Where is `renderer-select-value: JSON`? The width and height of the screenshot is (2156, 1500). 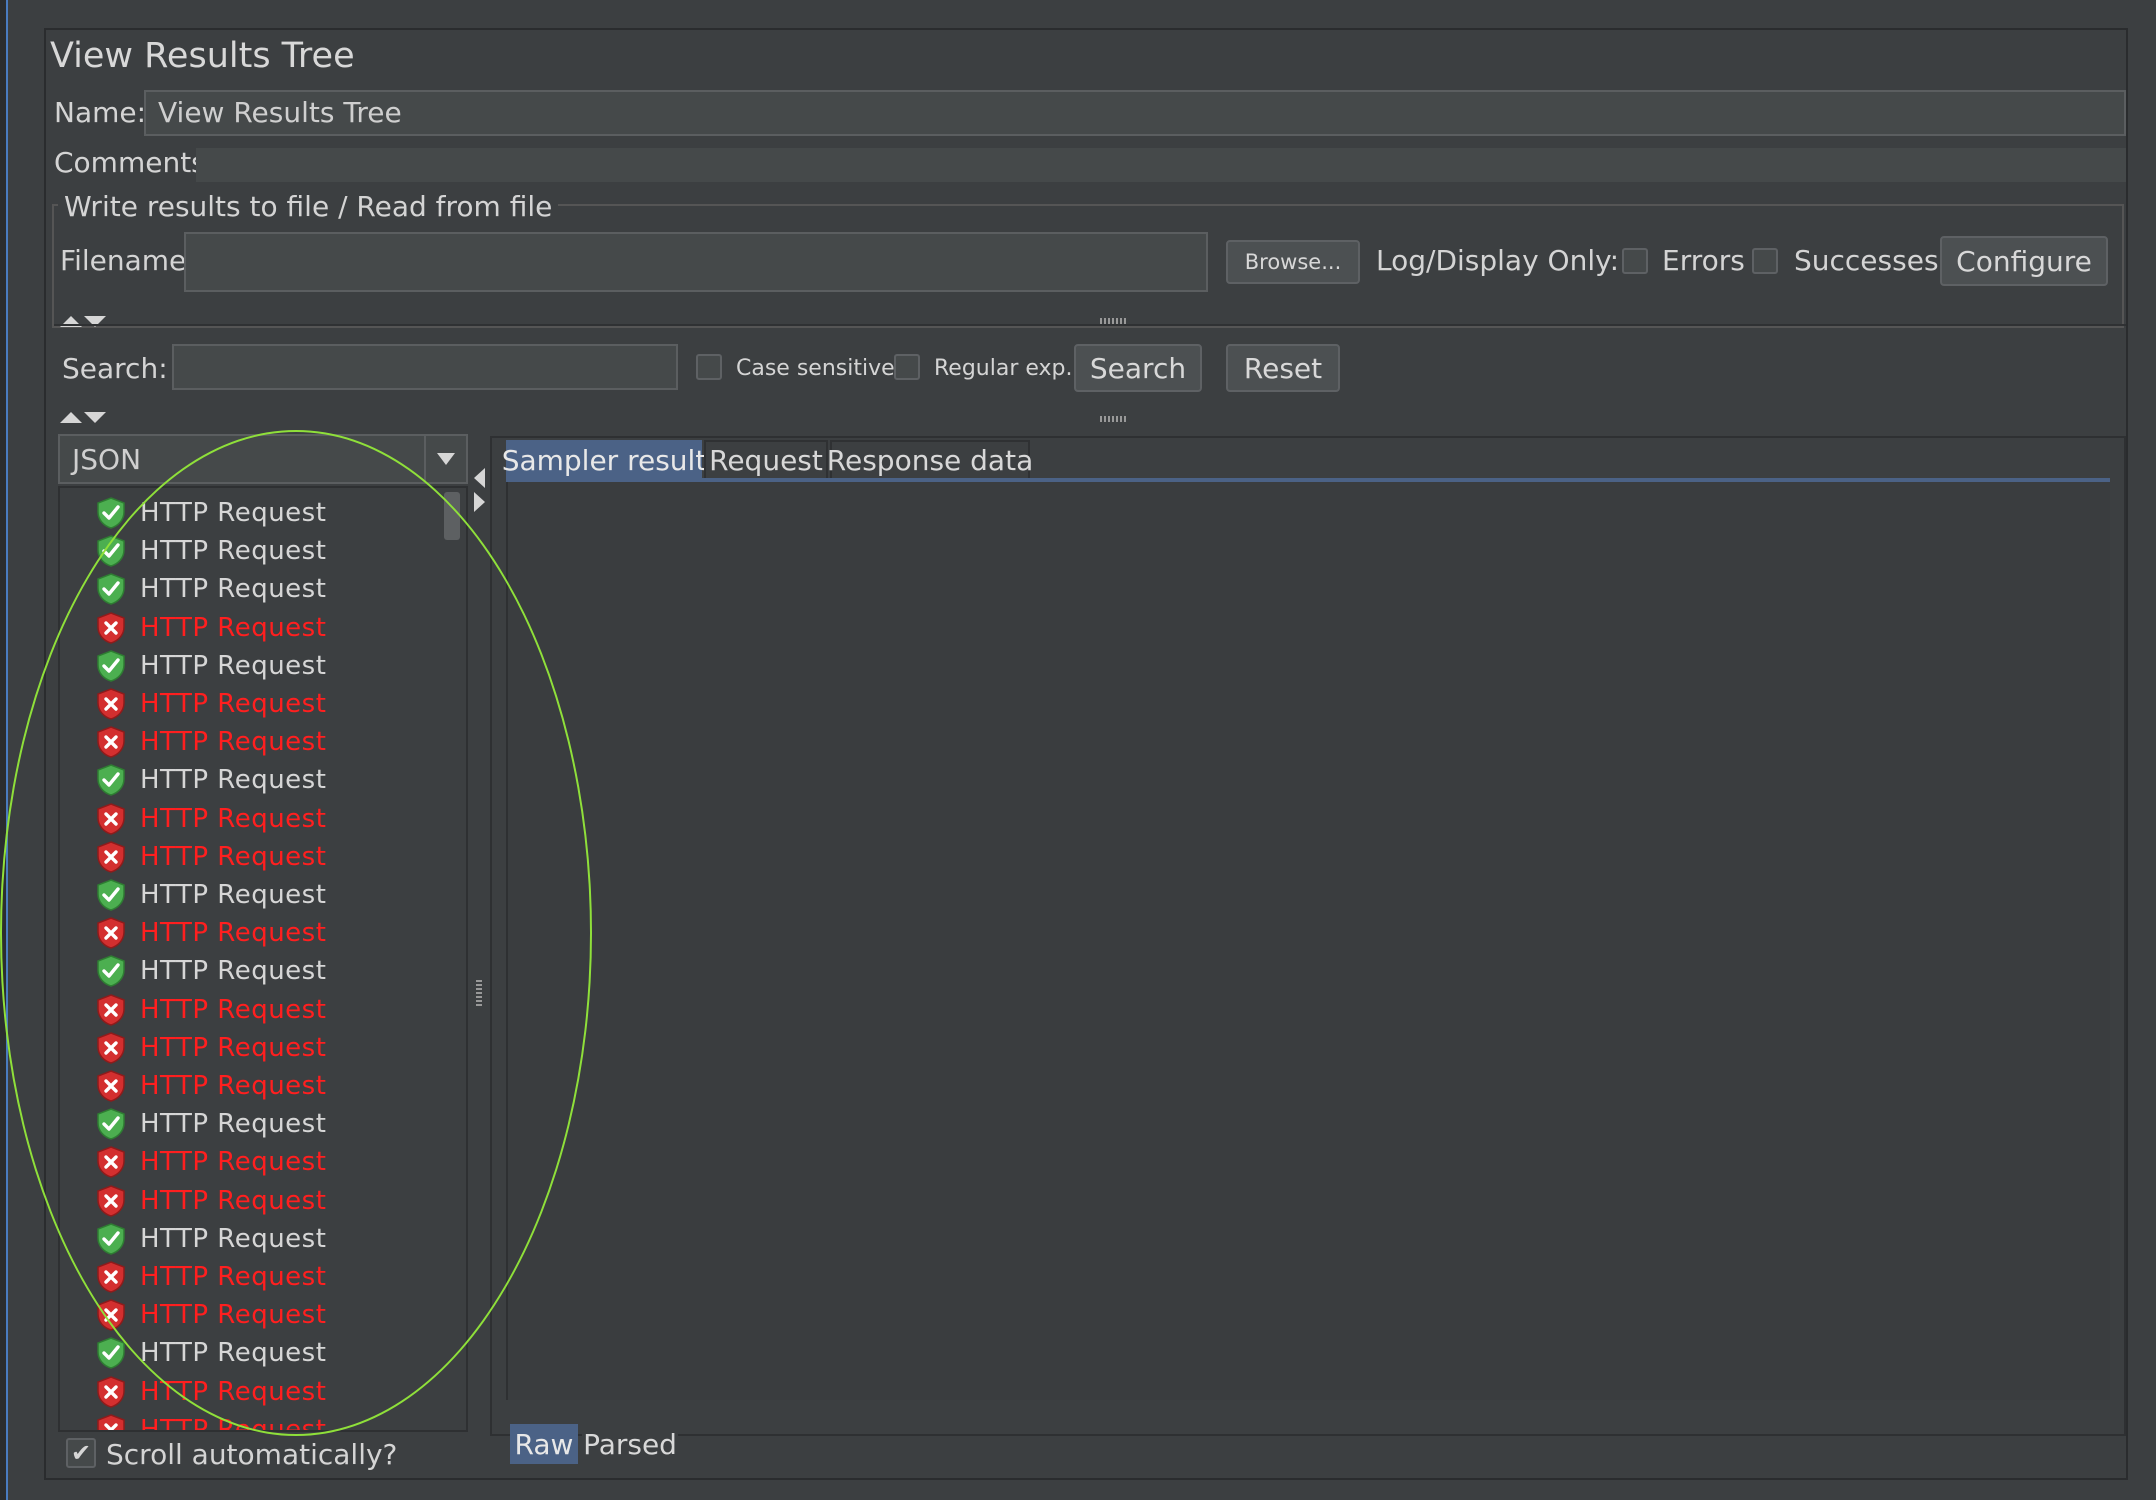 renderer-select-value: JSON is located at coordinates (107, 459).